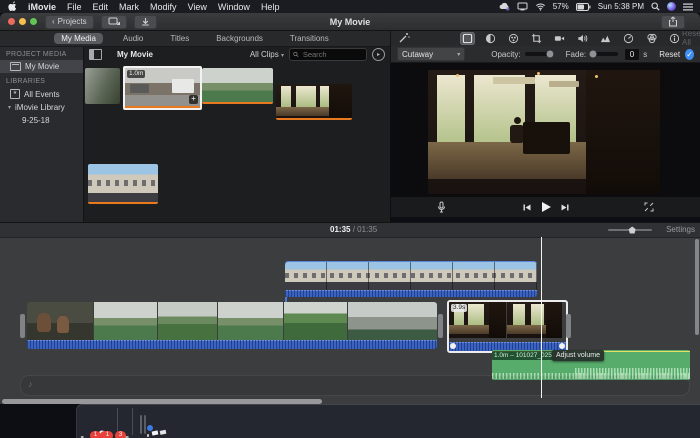 This screenshot has height=438, width=700. I want to click on clip-info-icon, so click(674, 38).